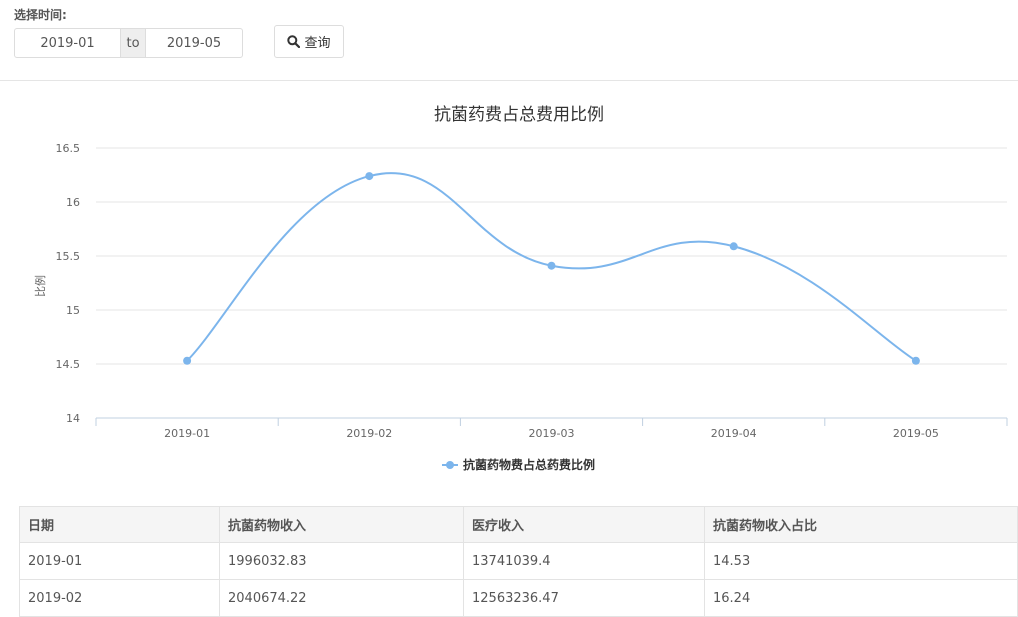 The image size is (1018, 617). I want to click on y-axis-label: 比例, so click(40, 286).